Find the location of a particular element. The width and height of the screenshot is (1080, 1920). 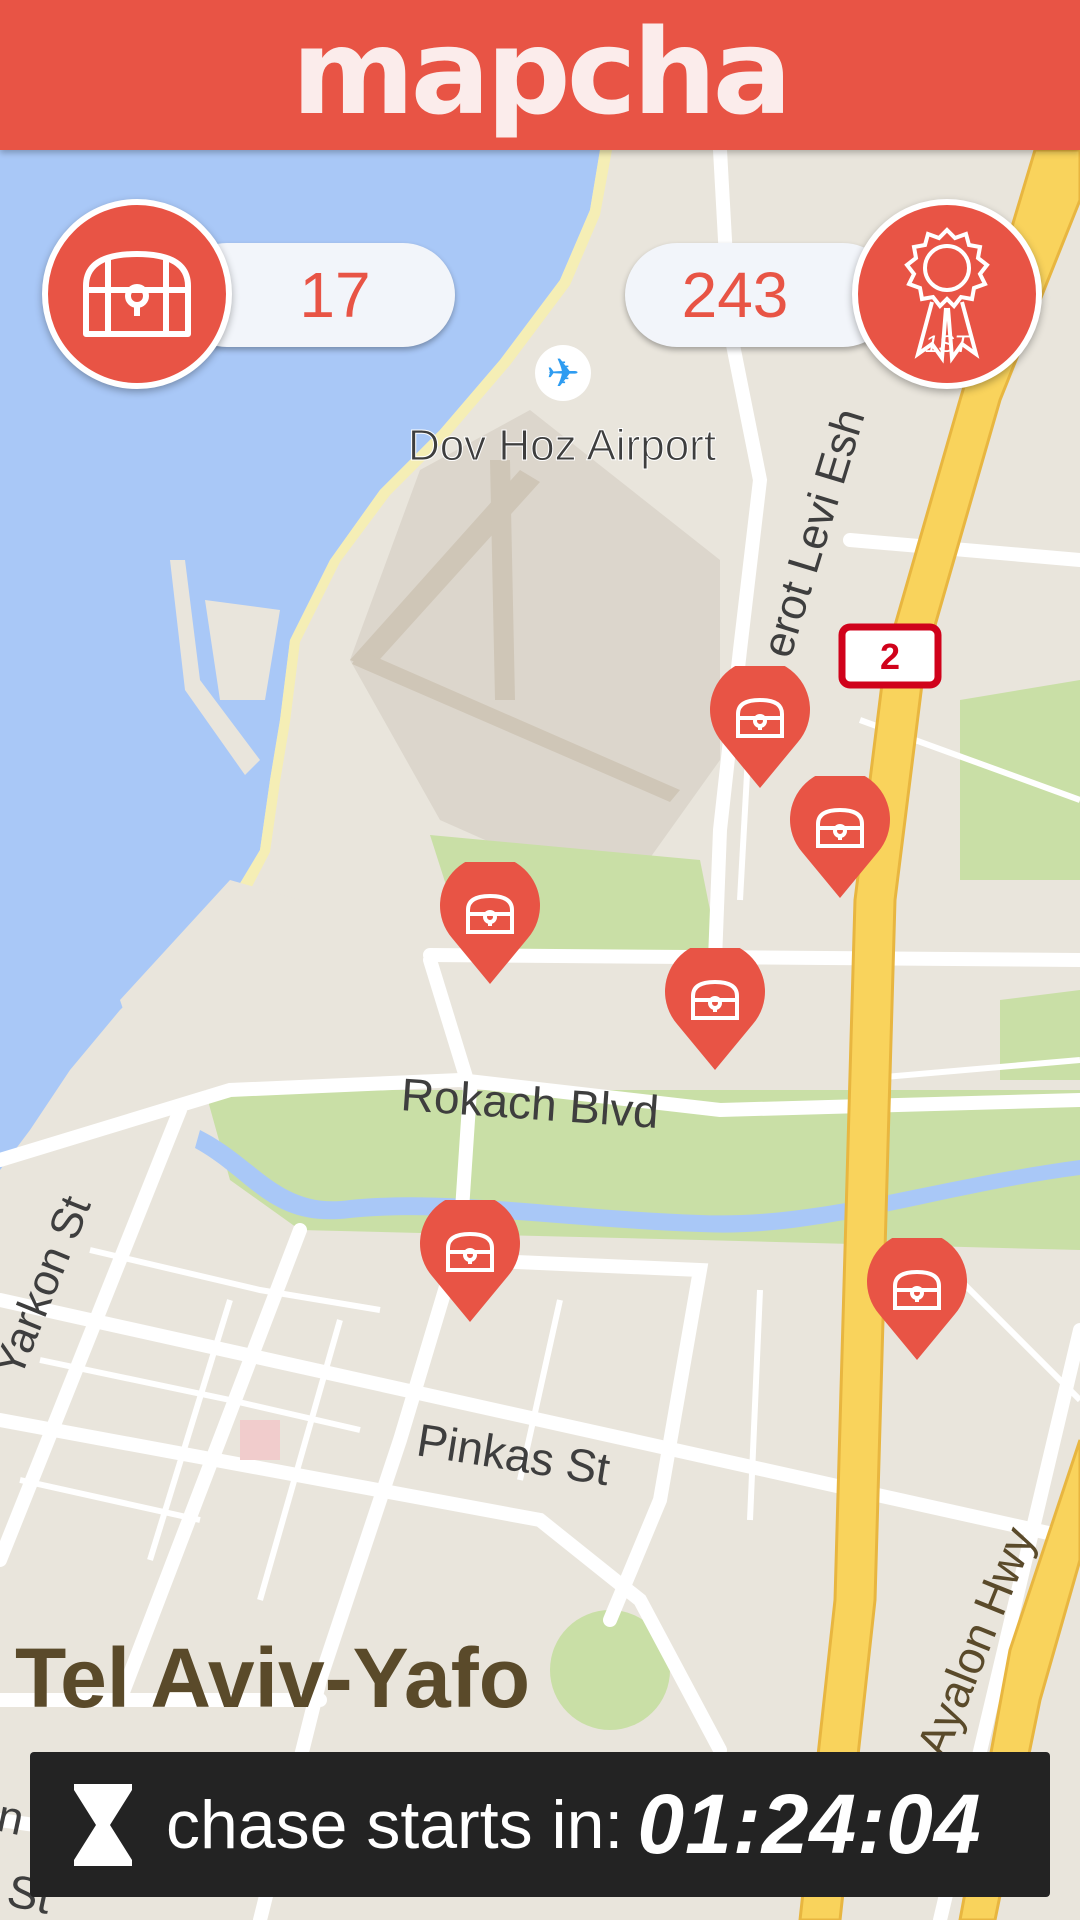

road-2-shield: 2 is located at coordinates (890, 656).